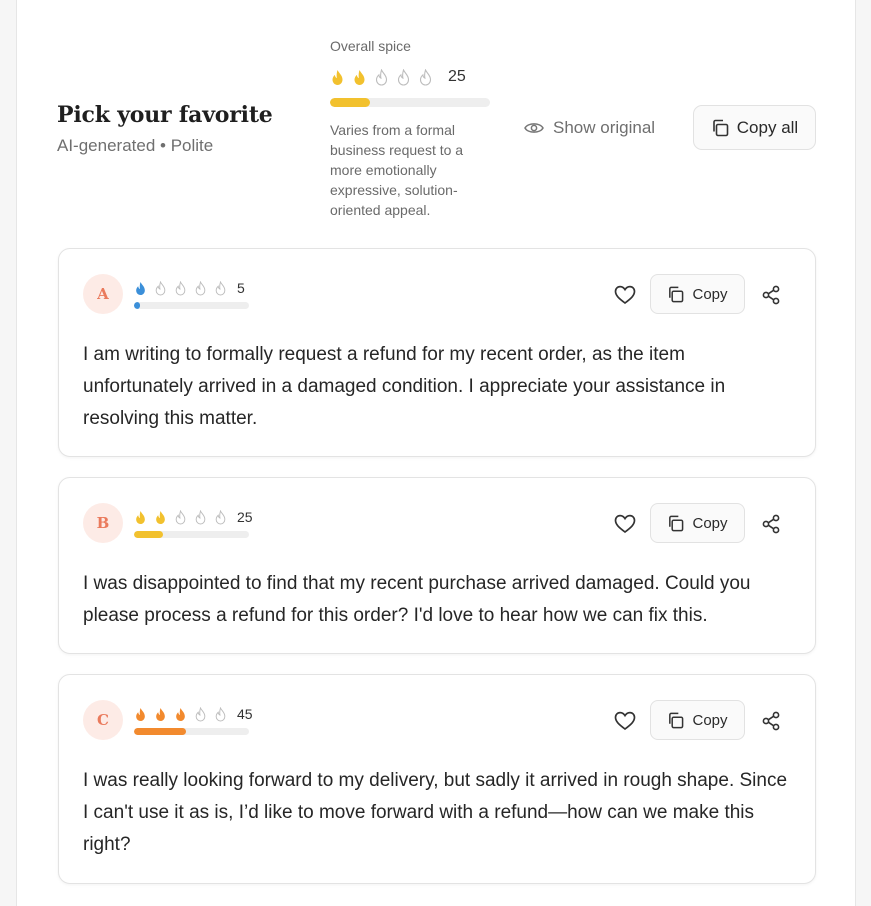 This screenshot has width=871, height=906. I want to click on option-letter-avatar: B, so click(103, 523).